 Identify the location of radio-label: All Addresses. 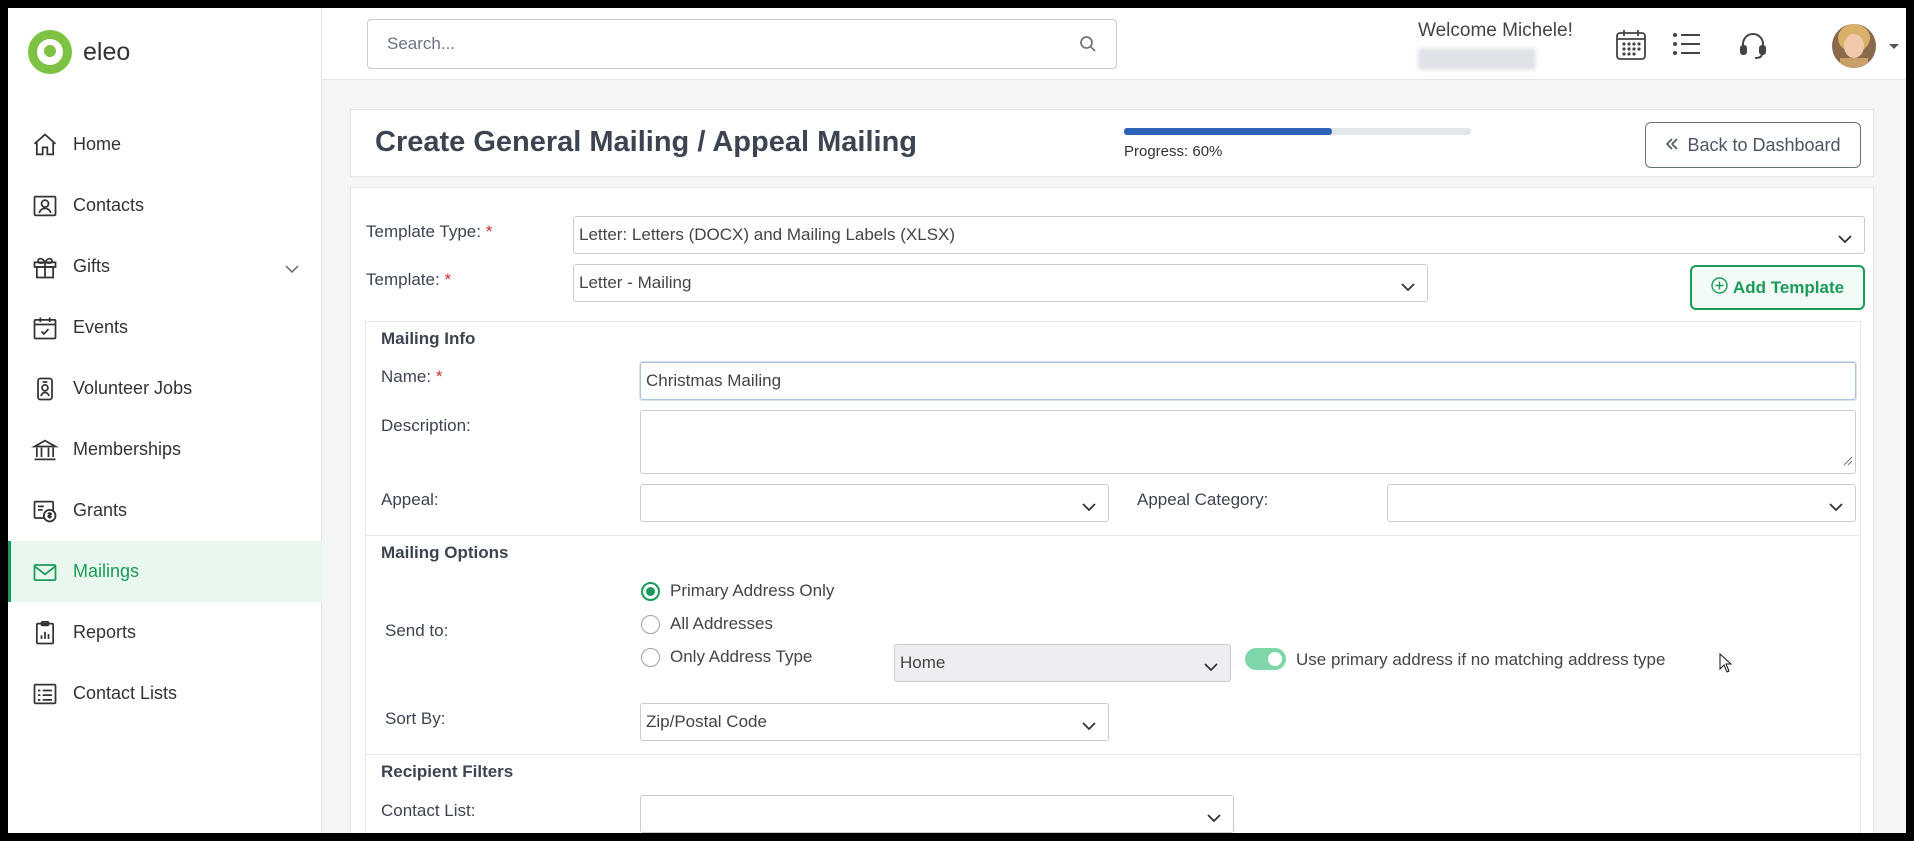
(721, 623).